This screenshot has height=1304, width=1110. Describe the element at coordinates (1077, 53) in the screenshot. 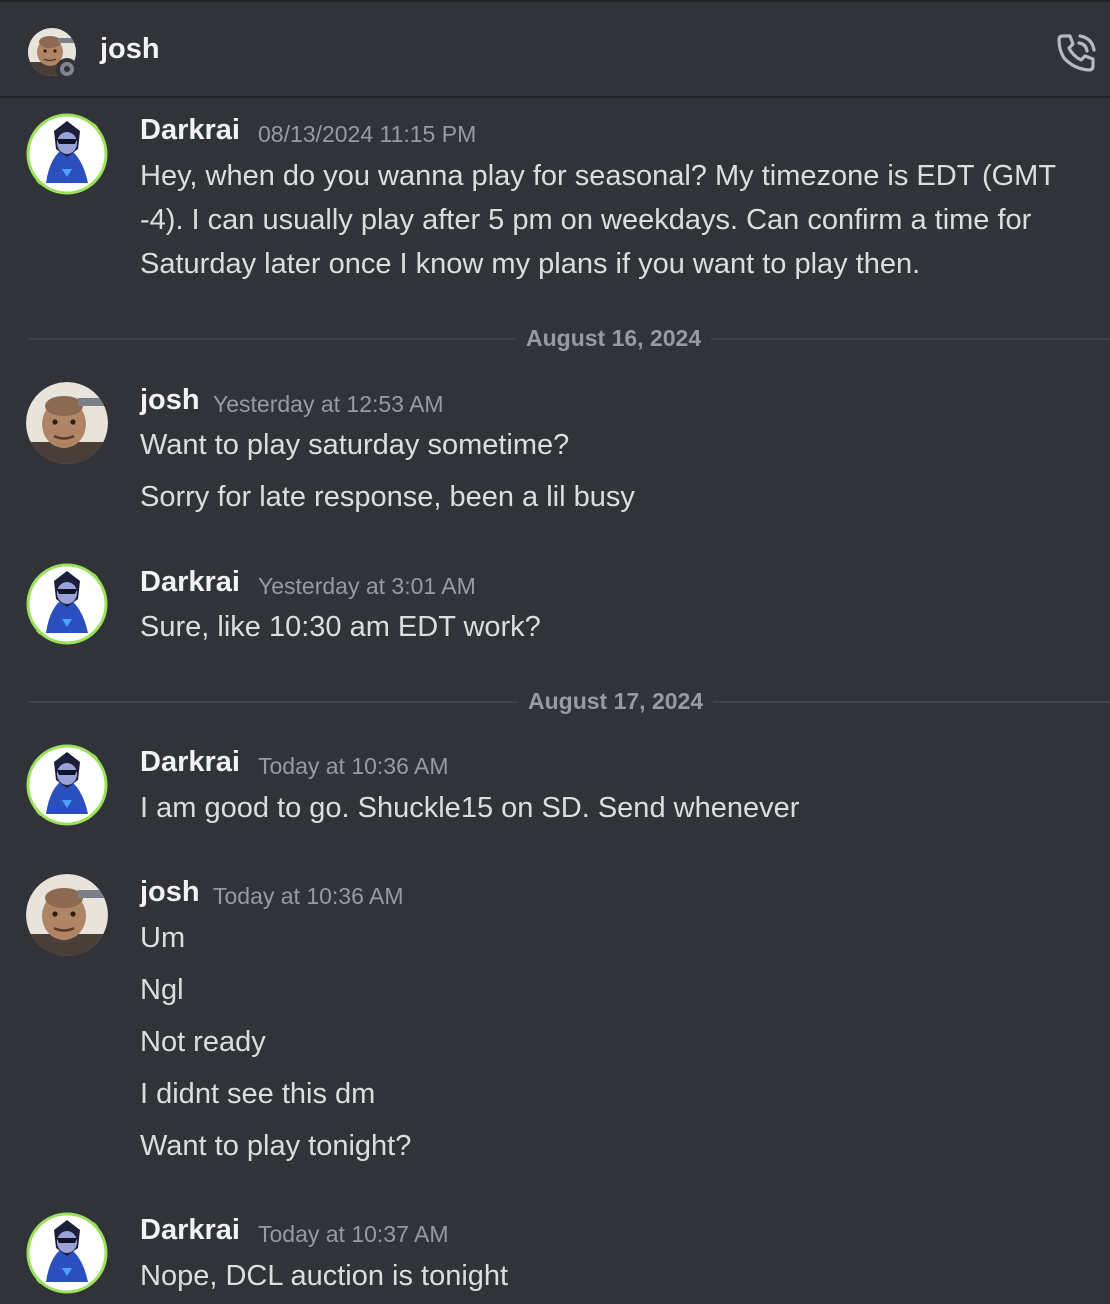

I see `phone-call-icon` at that location.